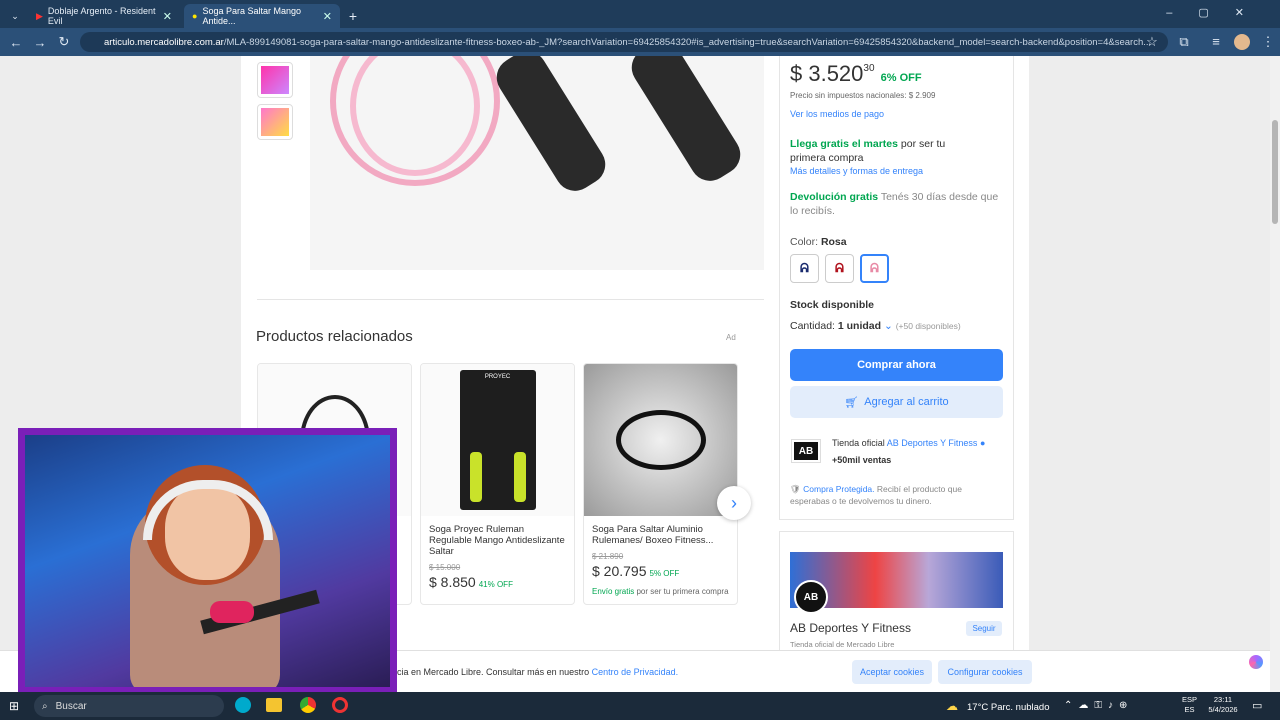 Image resolution: width=1280 pixels, height=720 pixels. What do you see at coordinates (340, 705) in the screenshot?
I see `app-icon` at bounding box center [340, 705].